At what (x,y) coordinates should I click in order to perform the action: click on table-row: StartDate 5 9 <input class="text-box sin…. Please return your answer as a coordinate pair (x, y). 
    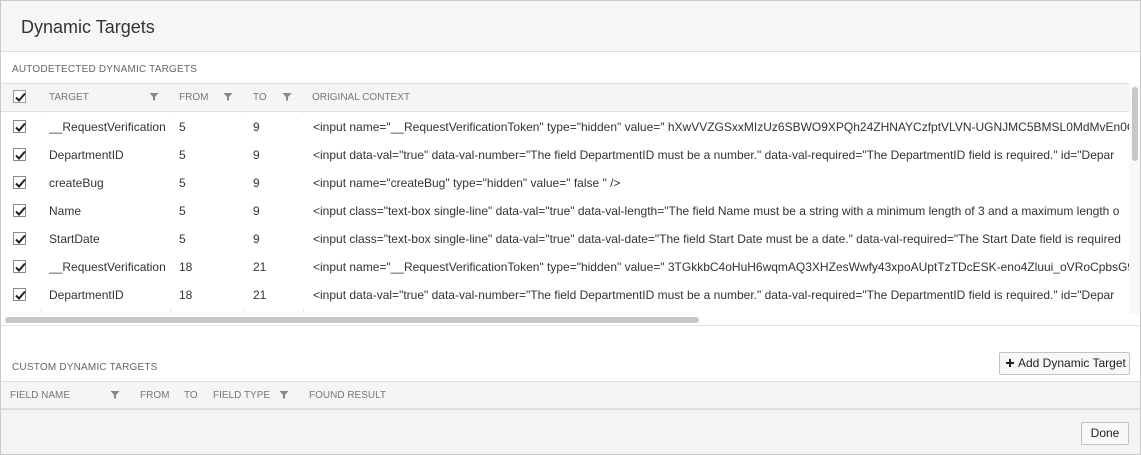
    Looking at the image, I should click on (565, 239).